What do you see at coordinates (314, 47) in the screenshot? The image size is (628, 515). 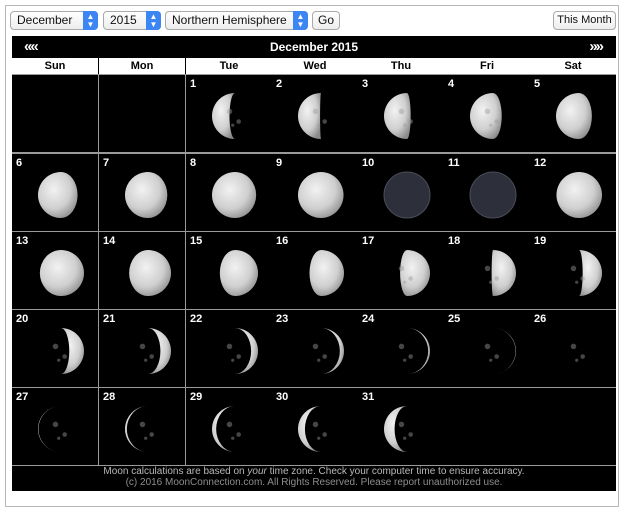 I see `calendar-title: December 2015` at bounding box center [314, 47].